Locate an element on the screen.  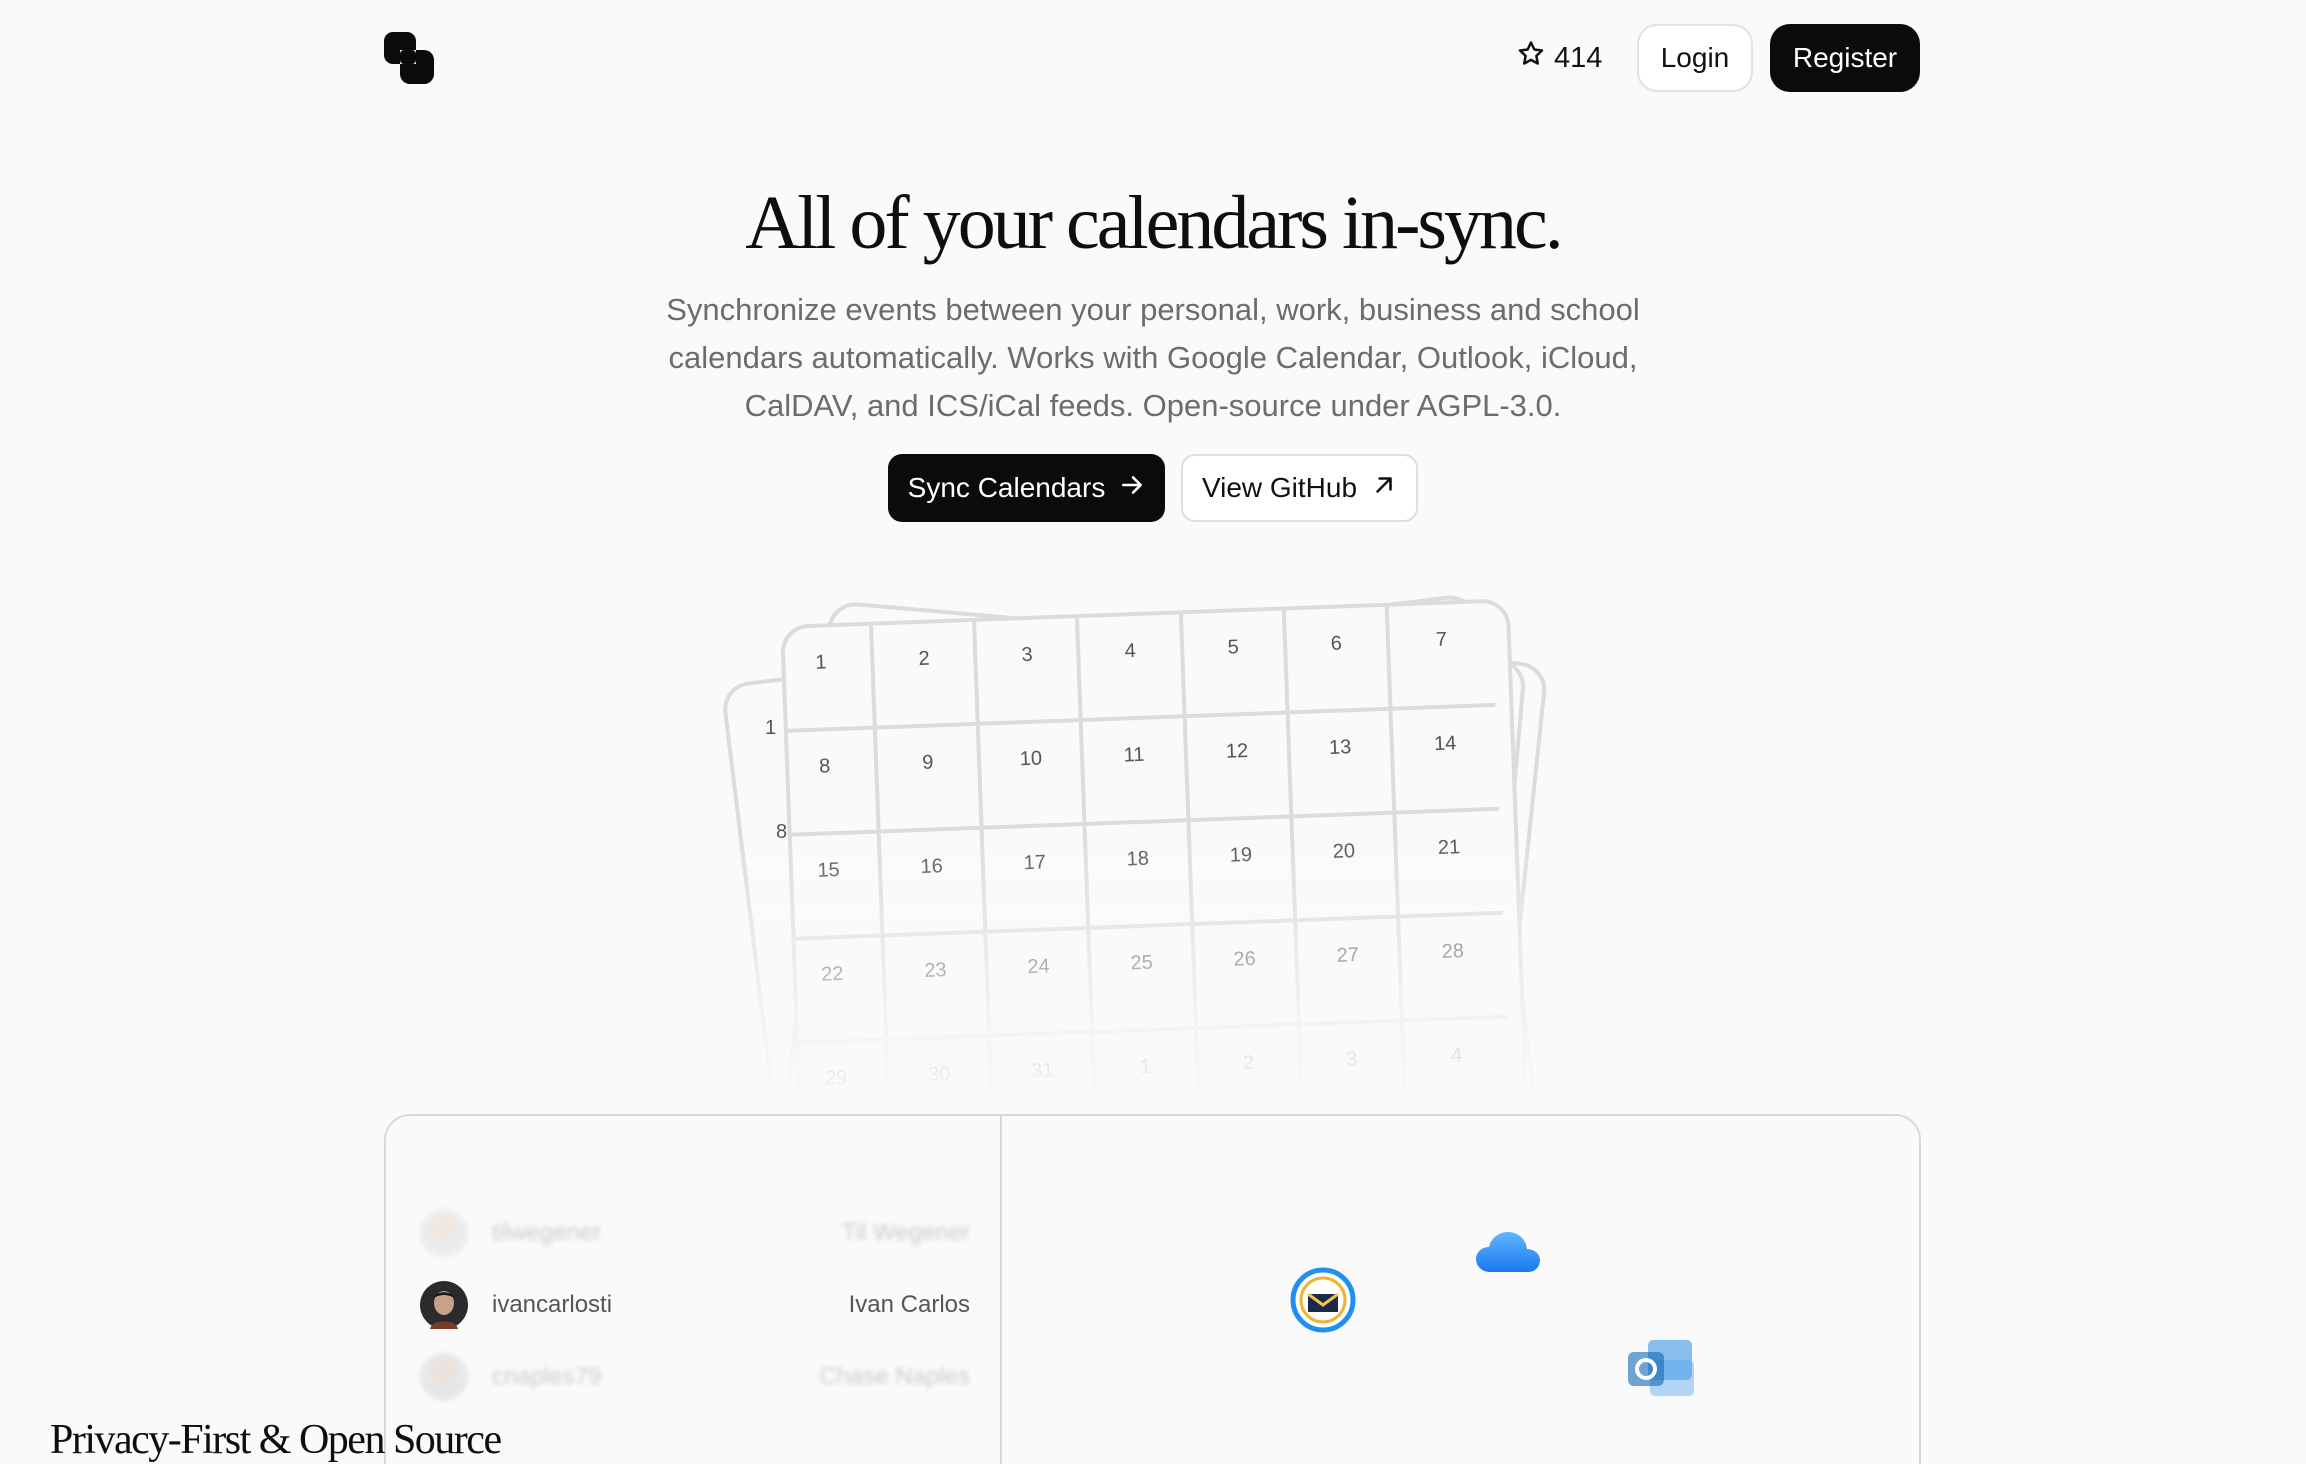
calendar-day-cell: 13 is located at coordinates (1343, 764).